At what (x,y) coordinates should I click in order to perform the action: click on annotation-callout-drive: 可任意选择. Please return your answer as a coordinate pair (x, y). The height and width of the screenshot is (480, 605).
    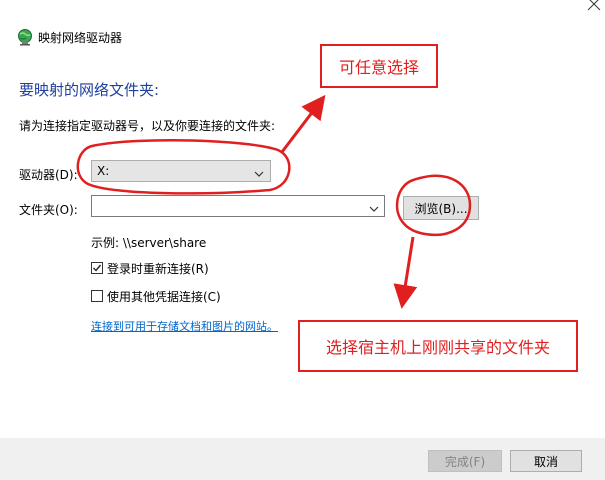
    Looking at the image, I should click on (379, 66).